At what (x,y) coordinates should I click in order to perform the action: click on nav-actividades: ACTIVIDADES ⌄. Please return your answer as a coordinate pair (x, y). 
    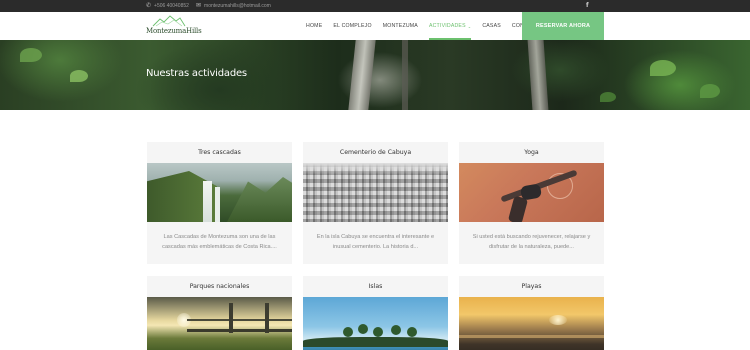
    Looking at the image, I should click on (450, 26).